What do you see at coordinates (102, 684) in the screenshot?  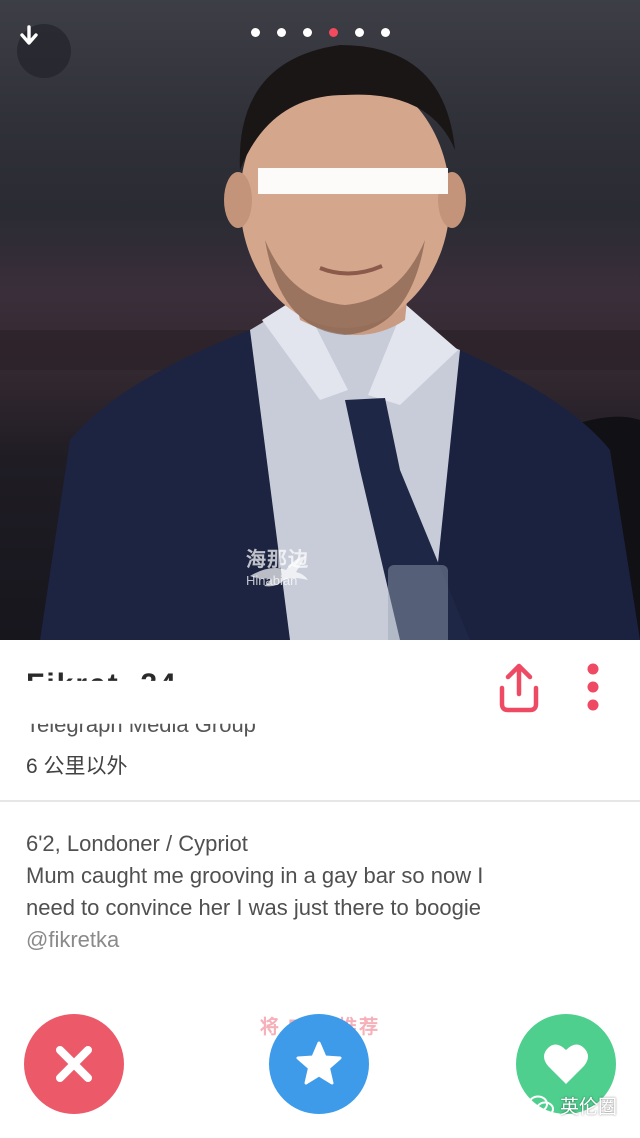 I see `profile-name-age: Fikret, 24` at bounding box center [102, 684].